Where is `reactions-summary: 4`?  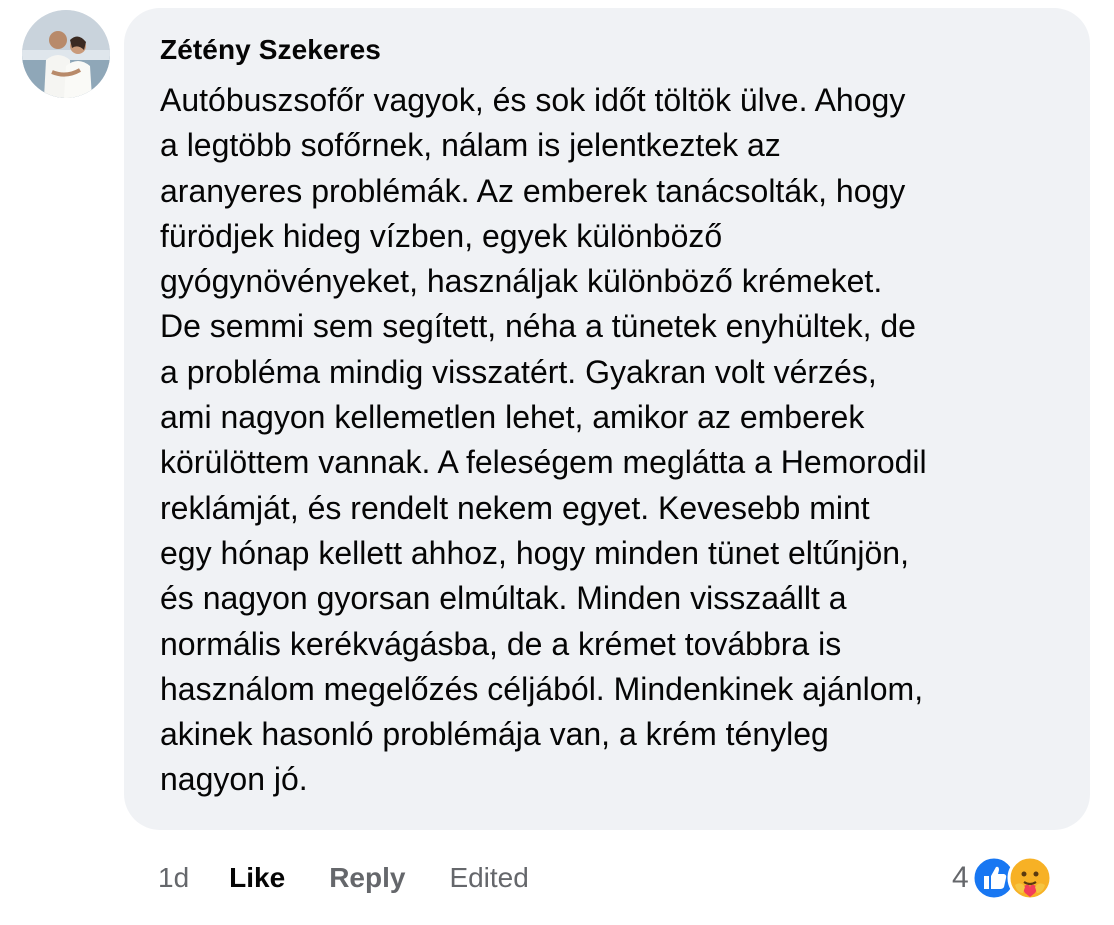
reactions-summary: 4 is located at coordinates (1002, 878).